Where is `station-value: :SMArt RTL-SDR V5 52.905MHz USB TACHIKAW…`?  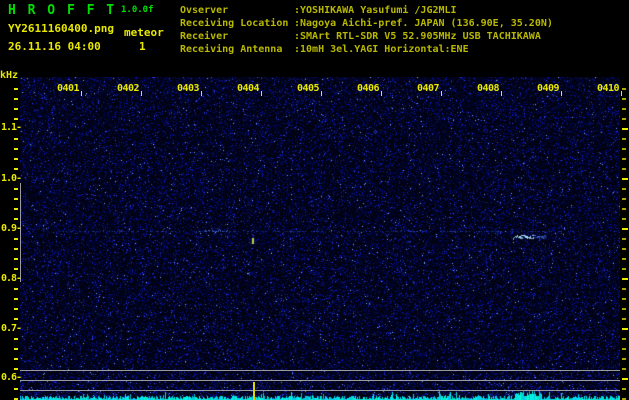
station-value: :SMArt RTL-SDR V5 52.905MHz USB TACHIKAW… is located at coordinates (417, 36).